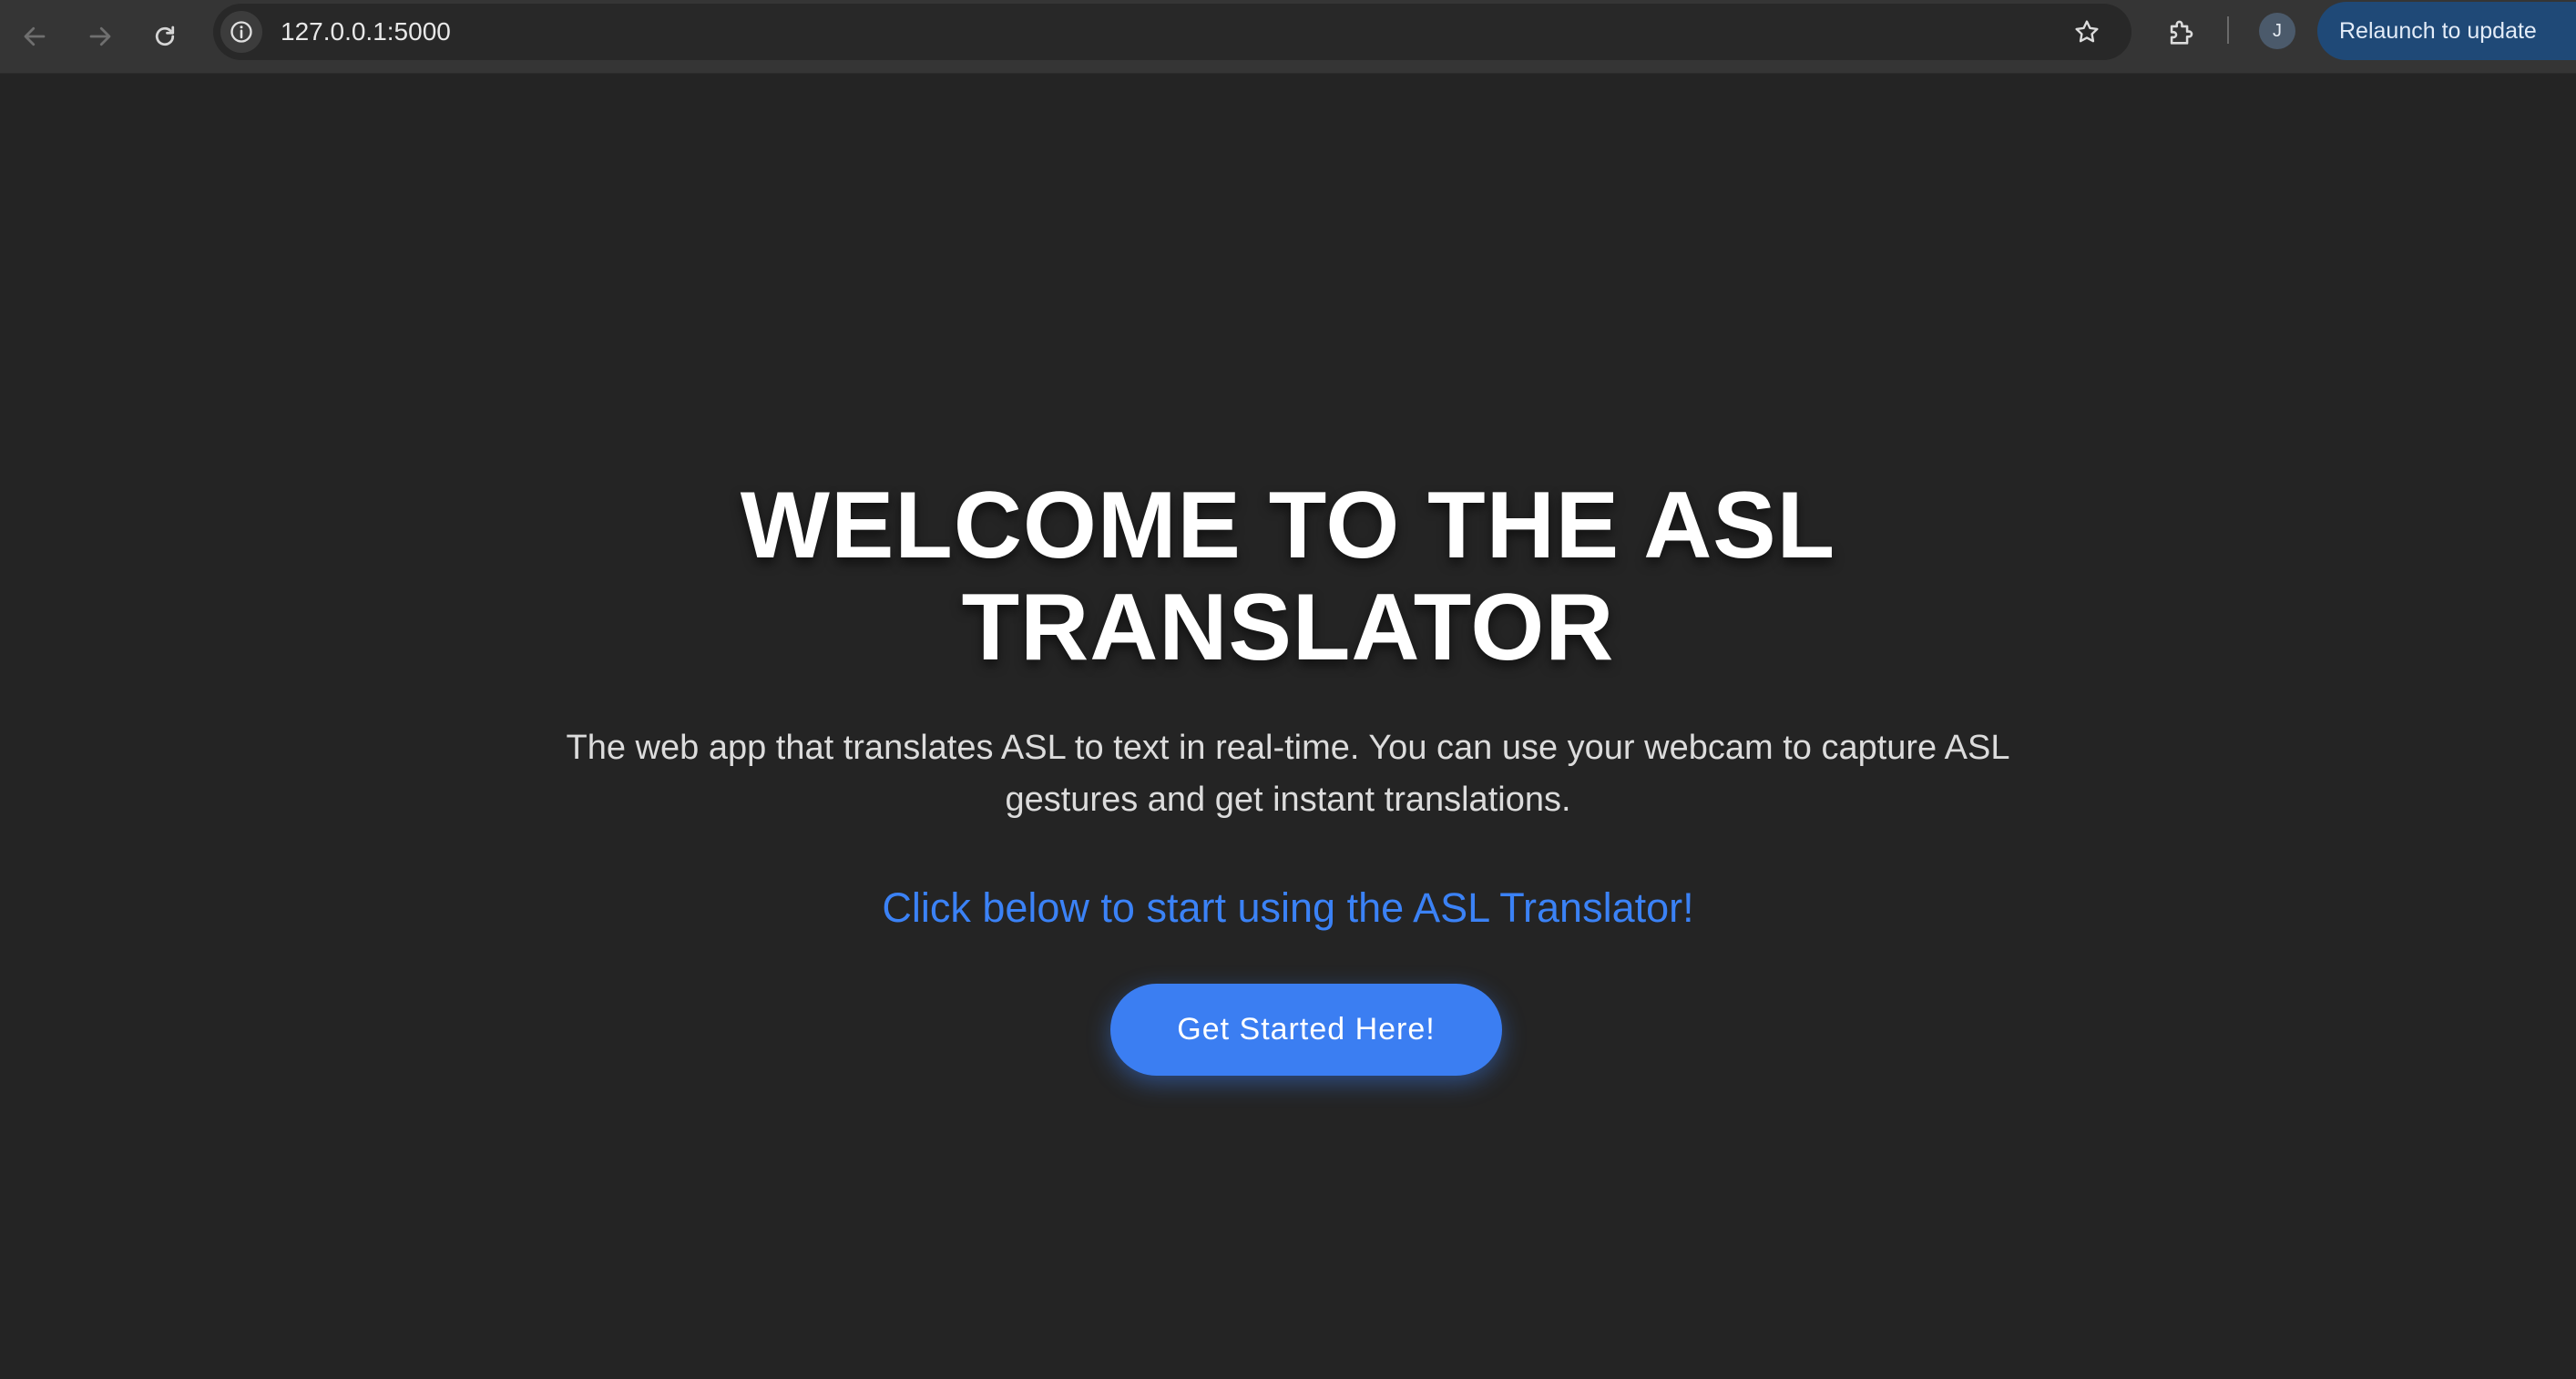  Describe the element at coordinates (1172, 32) in the screenshot. I see `address-bar: 127.0.0.1:5000` at that location.